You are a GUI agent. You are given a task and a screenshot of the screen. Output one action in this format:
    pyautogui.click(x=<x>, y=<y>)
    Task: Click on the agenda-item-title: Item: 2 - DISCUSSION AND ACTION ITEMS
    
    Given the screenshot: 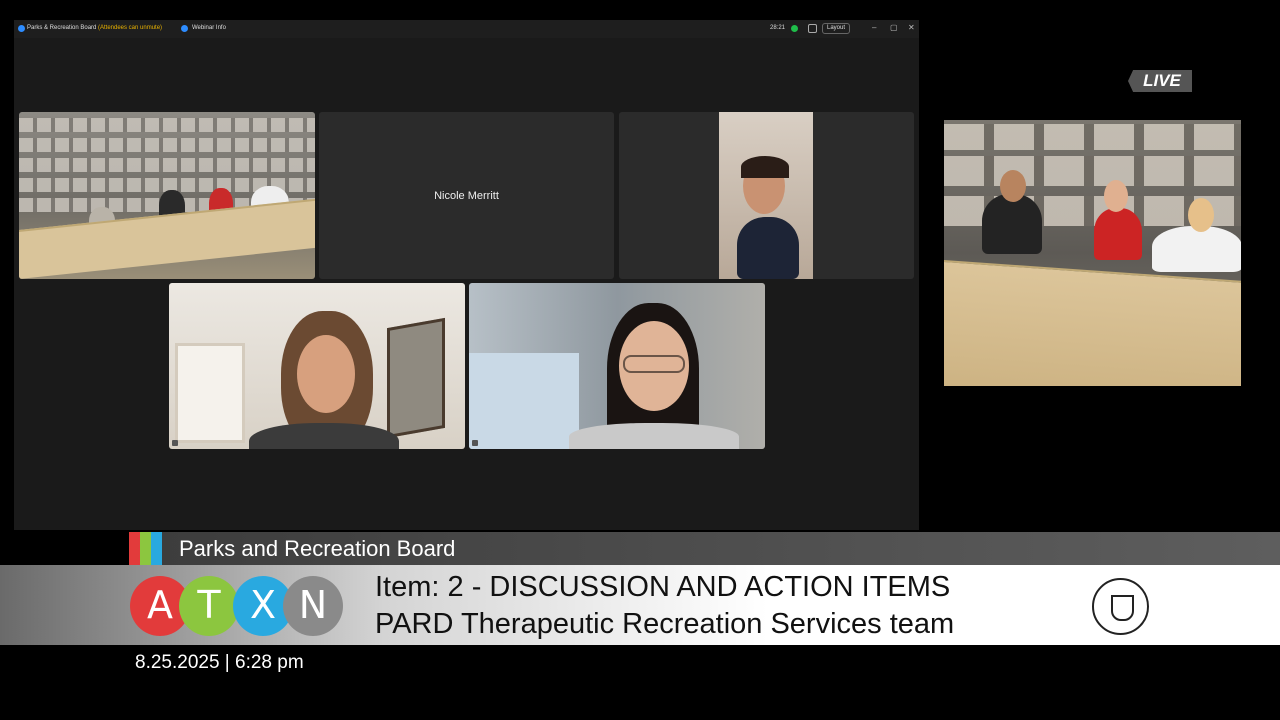 What is the action you would take?
    pyautogui.click(x=663, y=587)
    